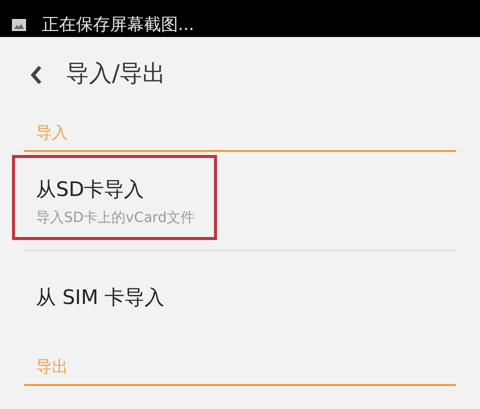 Image resolution: width=480 pixels, height=409 pixels. Describe the element at coordinates (52, 133) in the screenshot. I see `section-header: 导入` at that location.